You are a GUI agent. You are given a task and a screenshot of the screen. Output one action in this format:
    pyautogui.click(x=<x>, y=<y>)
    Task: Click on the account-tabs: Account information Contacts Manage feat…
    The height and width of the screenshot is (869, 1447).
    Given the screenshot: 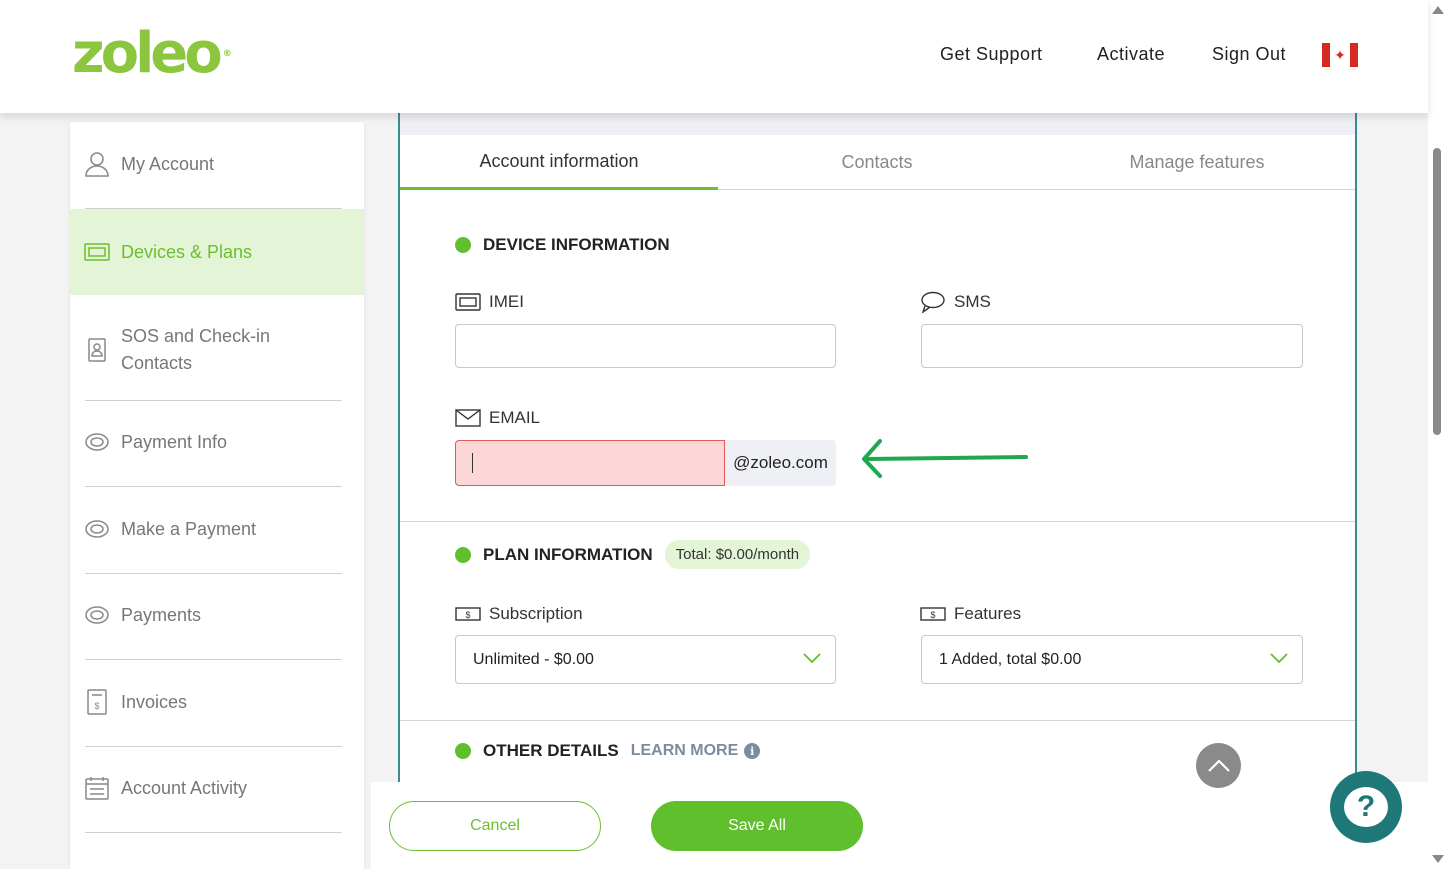 What is the action you would take?
    pyautogui.click(x=877, y=162)
    